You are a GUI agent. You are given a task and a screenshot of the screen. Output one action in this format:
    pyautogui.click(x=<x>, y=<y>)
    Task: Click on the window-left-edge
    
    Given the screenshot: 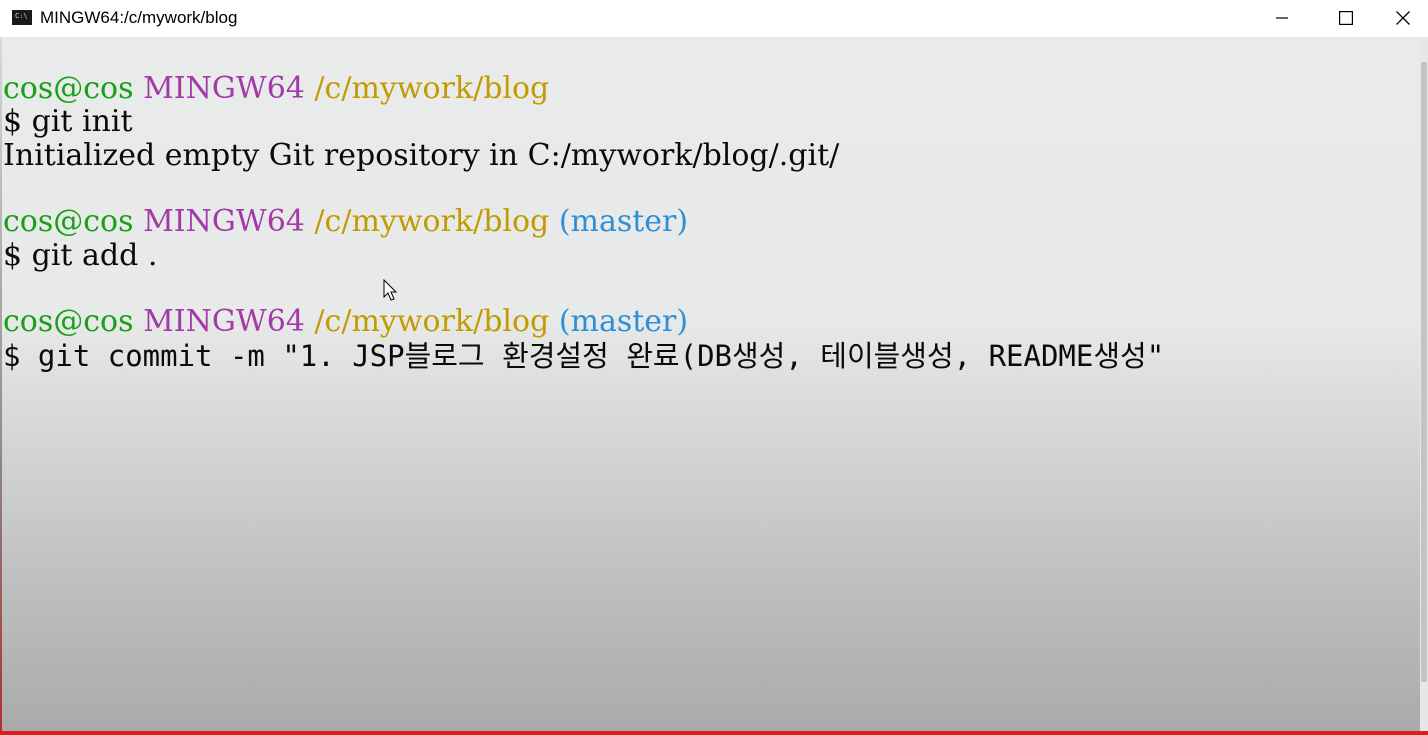 What is the action you would take?
    pyautogui.click(x=1, y=384)
    